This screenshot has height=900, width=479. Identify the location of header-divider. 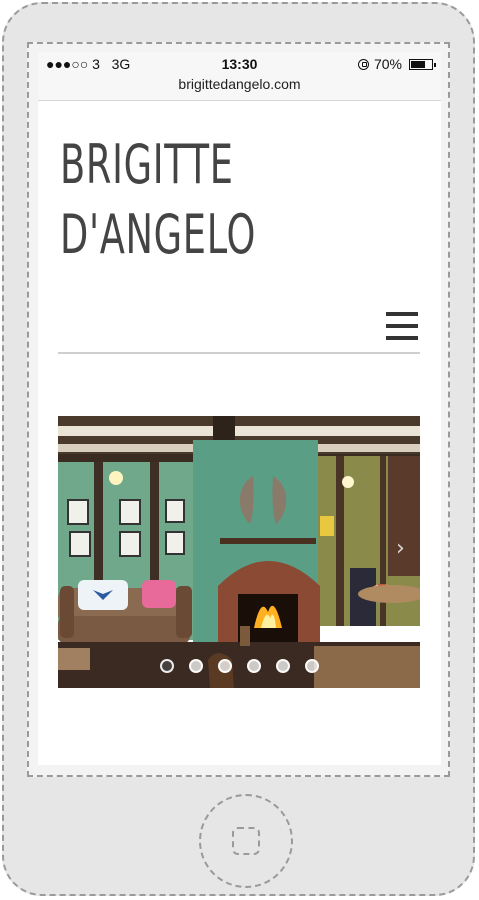
(239, 353).